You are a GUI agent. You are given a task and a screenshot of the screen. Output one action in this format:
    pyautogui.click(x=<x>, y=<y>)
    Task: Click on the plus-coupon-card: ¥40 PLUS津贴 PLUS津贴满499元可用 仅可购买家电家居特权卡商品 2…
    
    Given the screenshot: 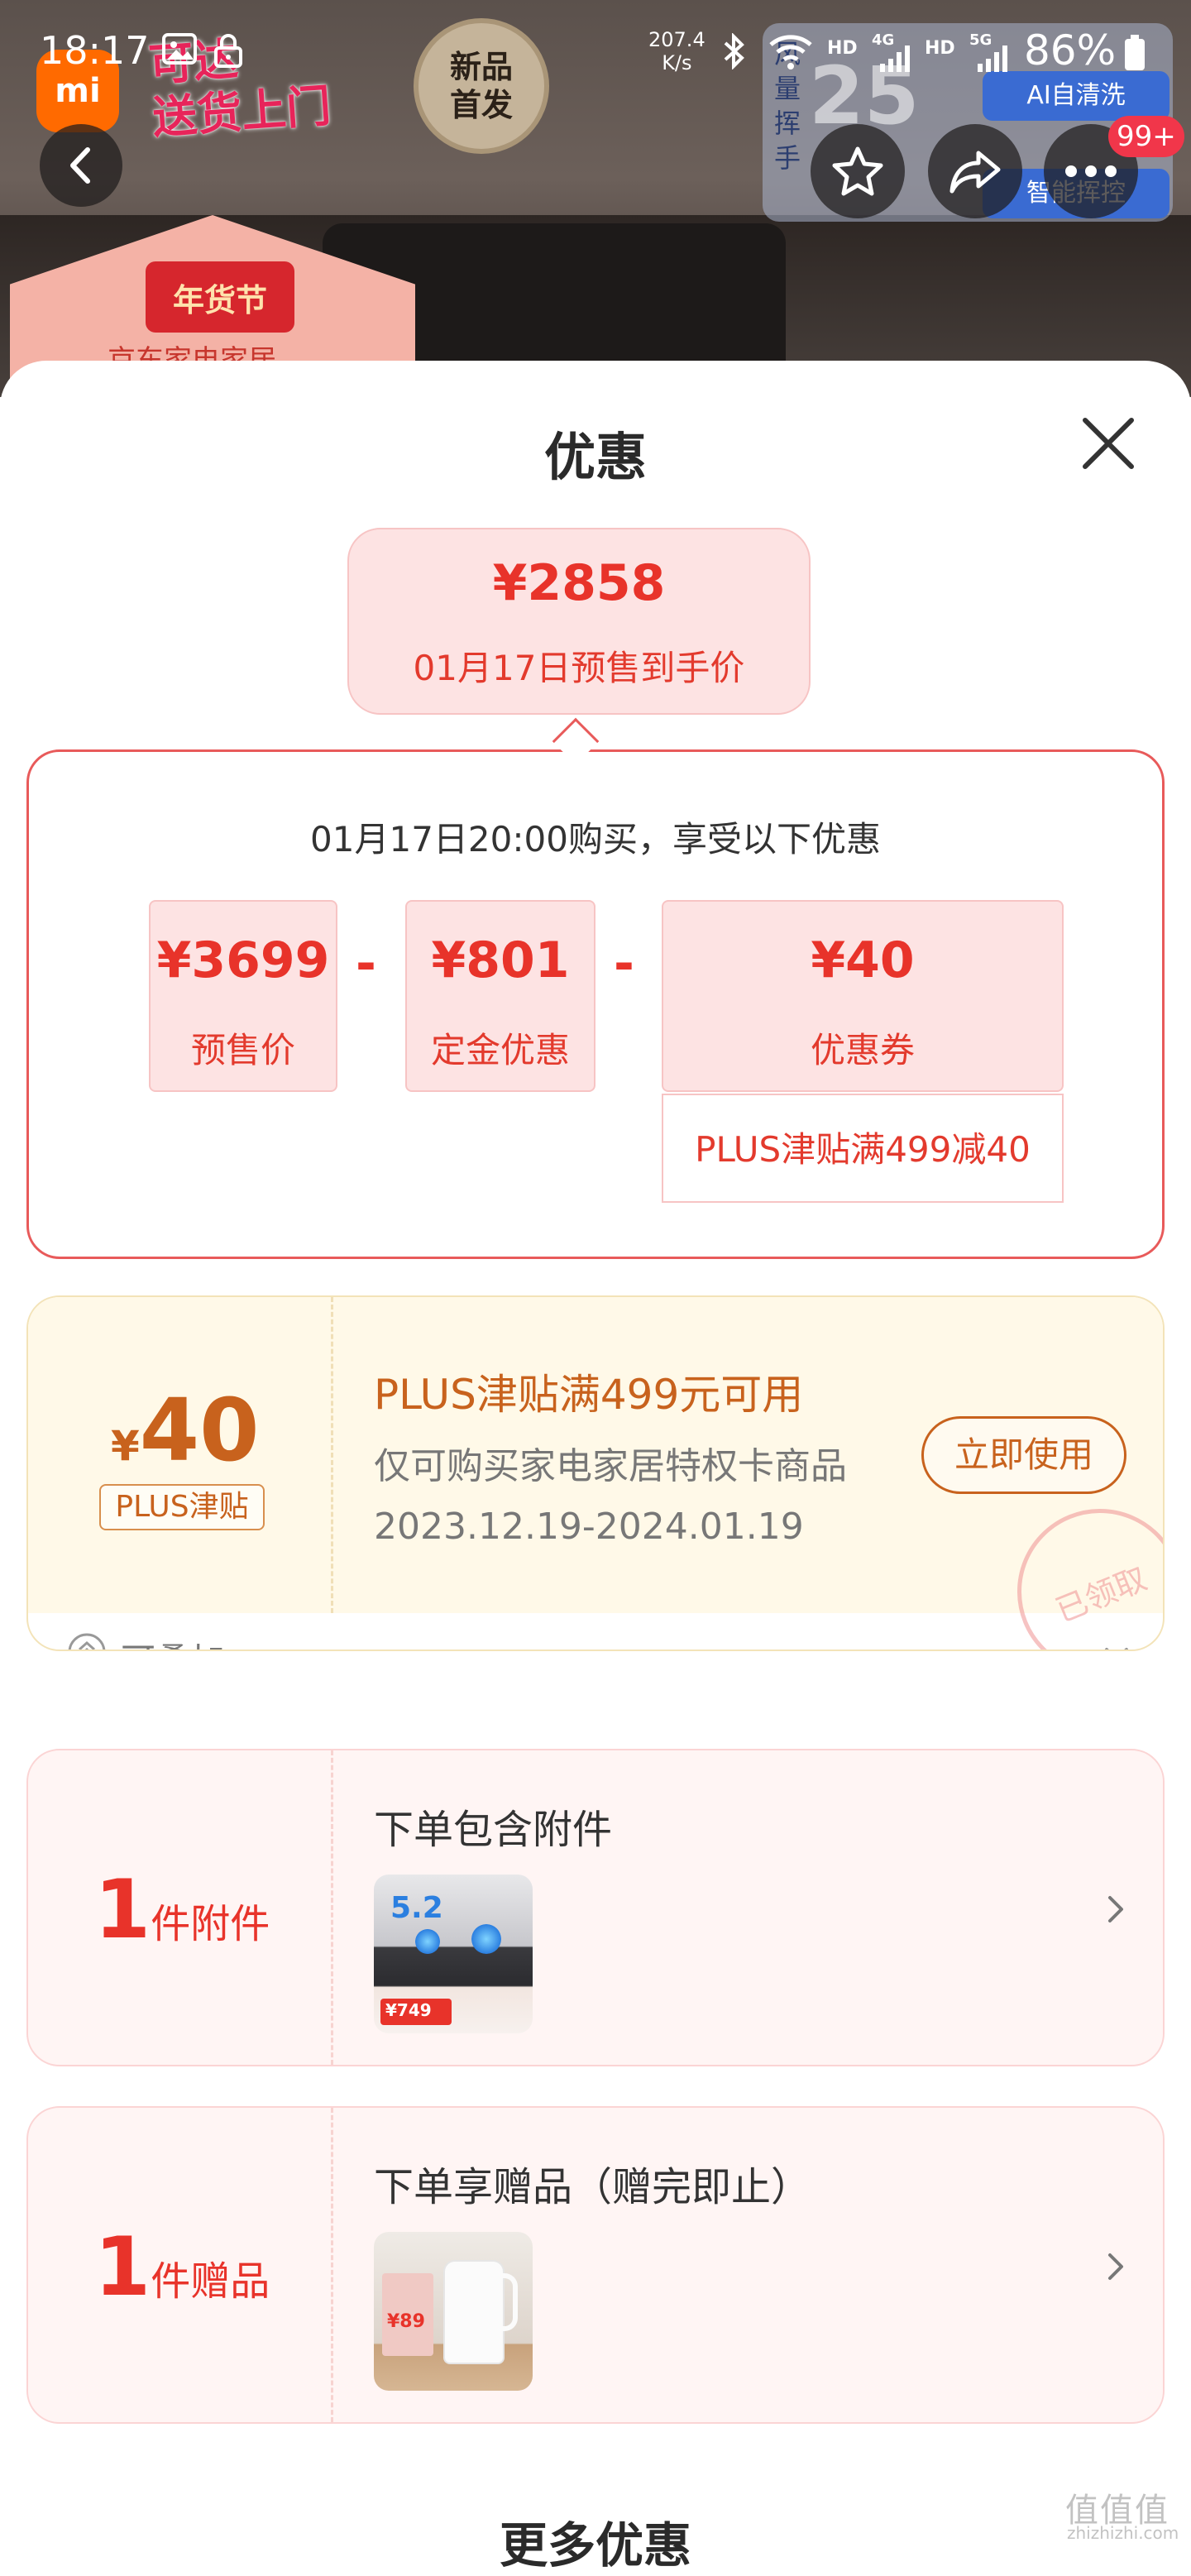 What is the action you would take?
    pyautogui.click(x=595, y=1473)
    